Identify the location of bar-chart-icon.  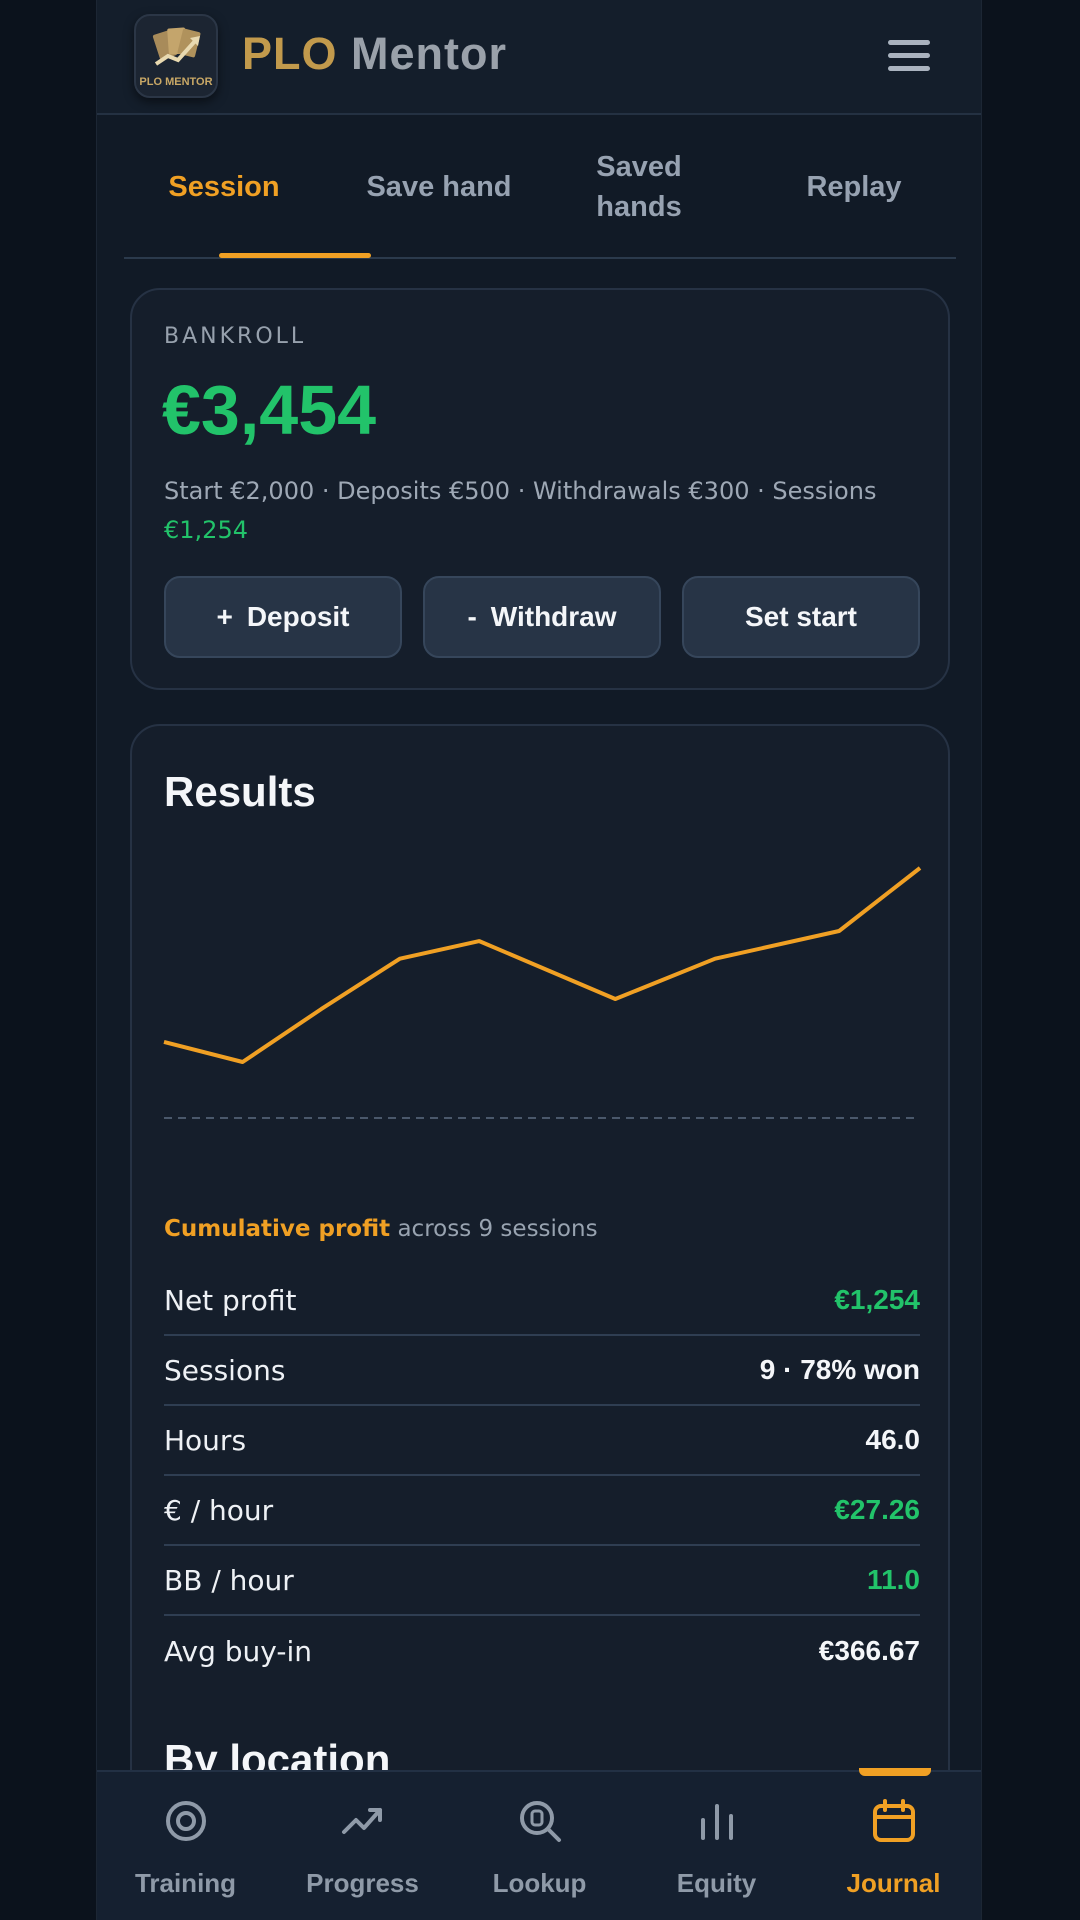
(717, 1822).